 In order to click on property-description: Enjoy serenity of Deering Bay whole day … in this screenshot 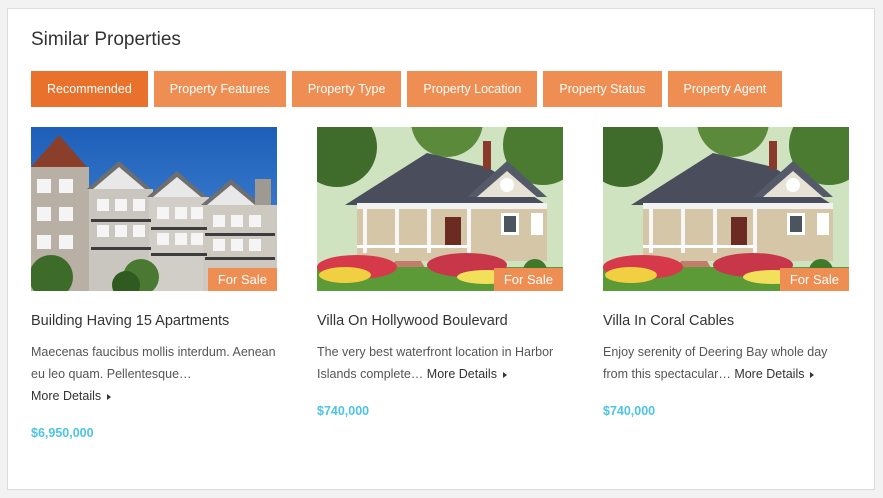, I will do `click(728, 363)`.